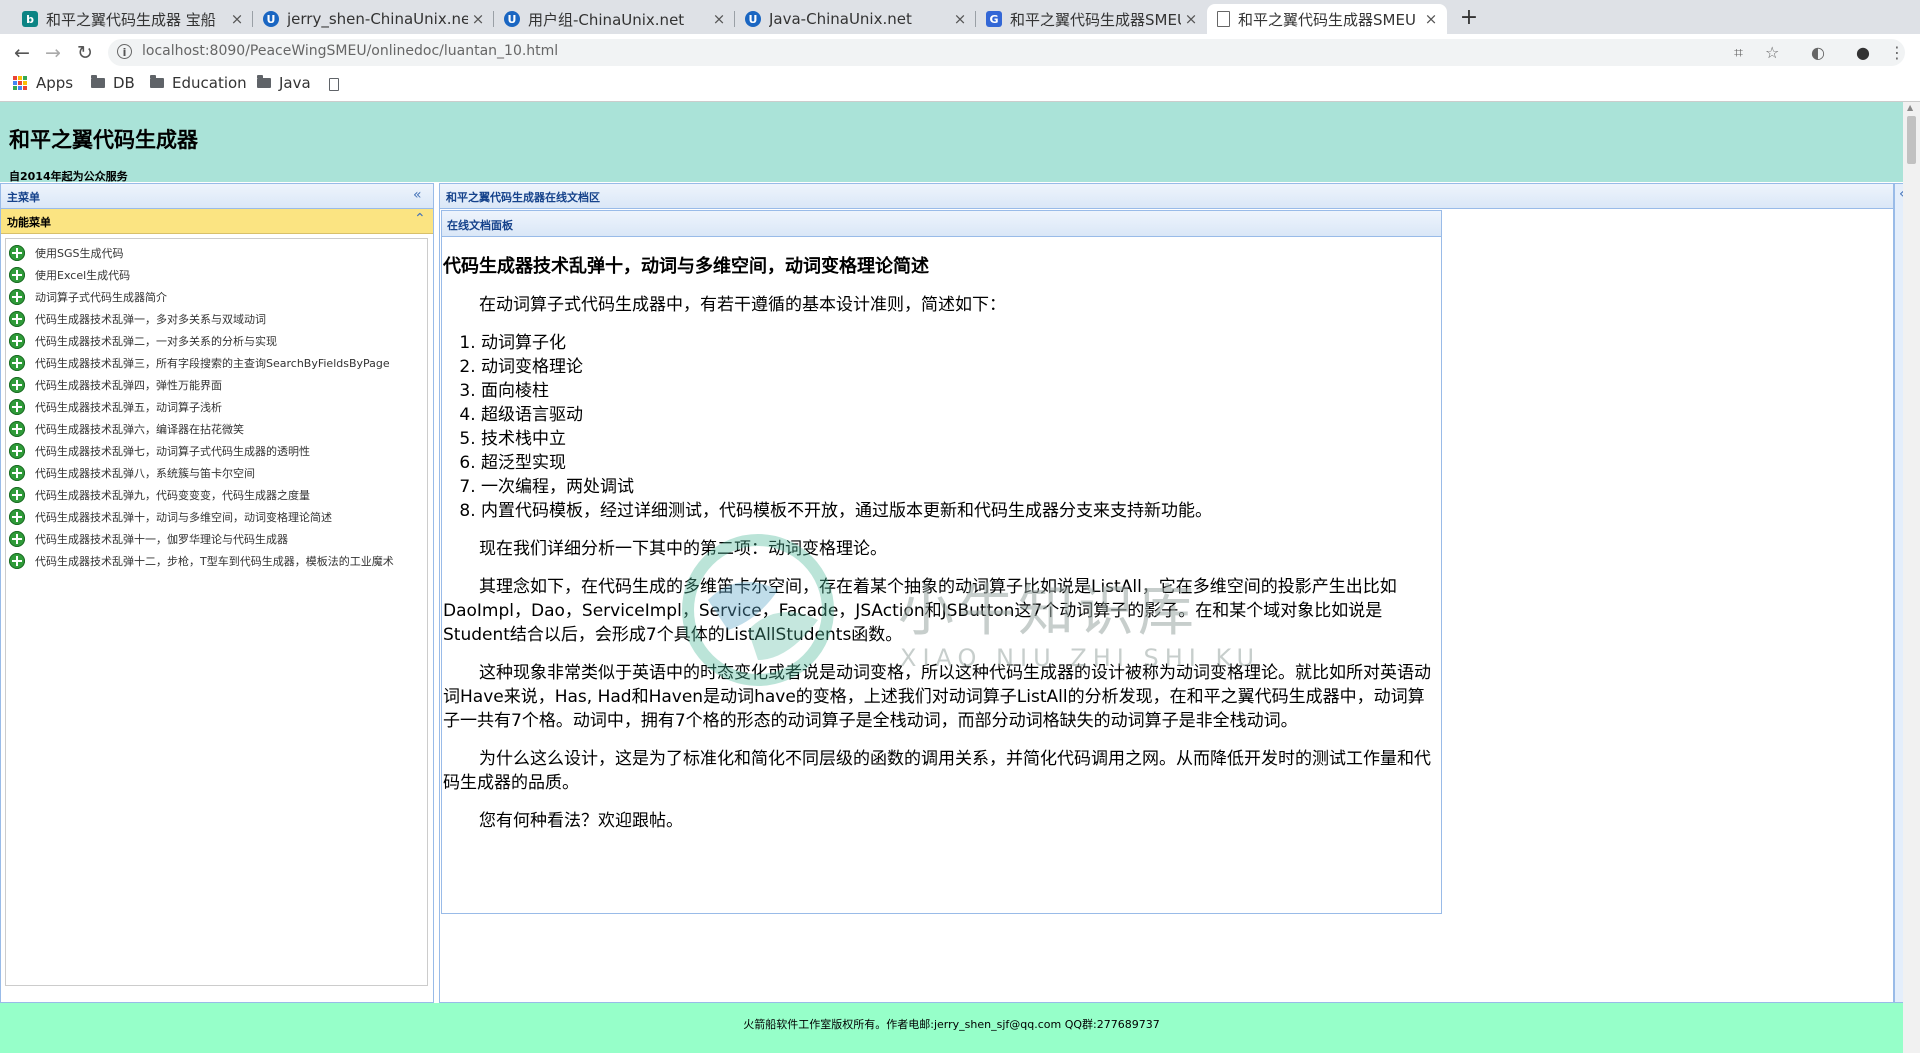  Describe the element at coordinates (209, 83) in the screenshot. I see `bookmark-label: Education` at that location.